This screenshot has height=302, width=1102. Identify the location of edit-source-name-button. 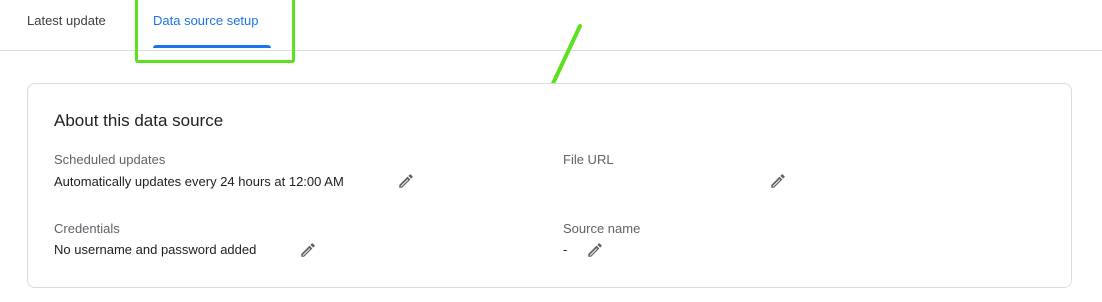
(595, 250).